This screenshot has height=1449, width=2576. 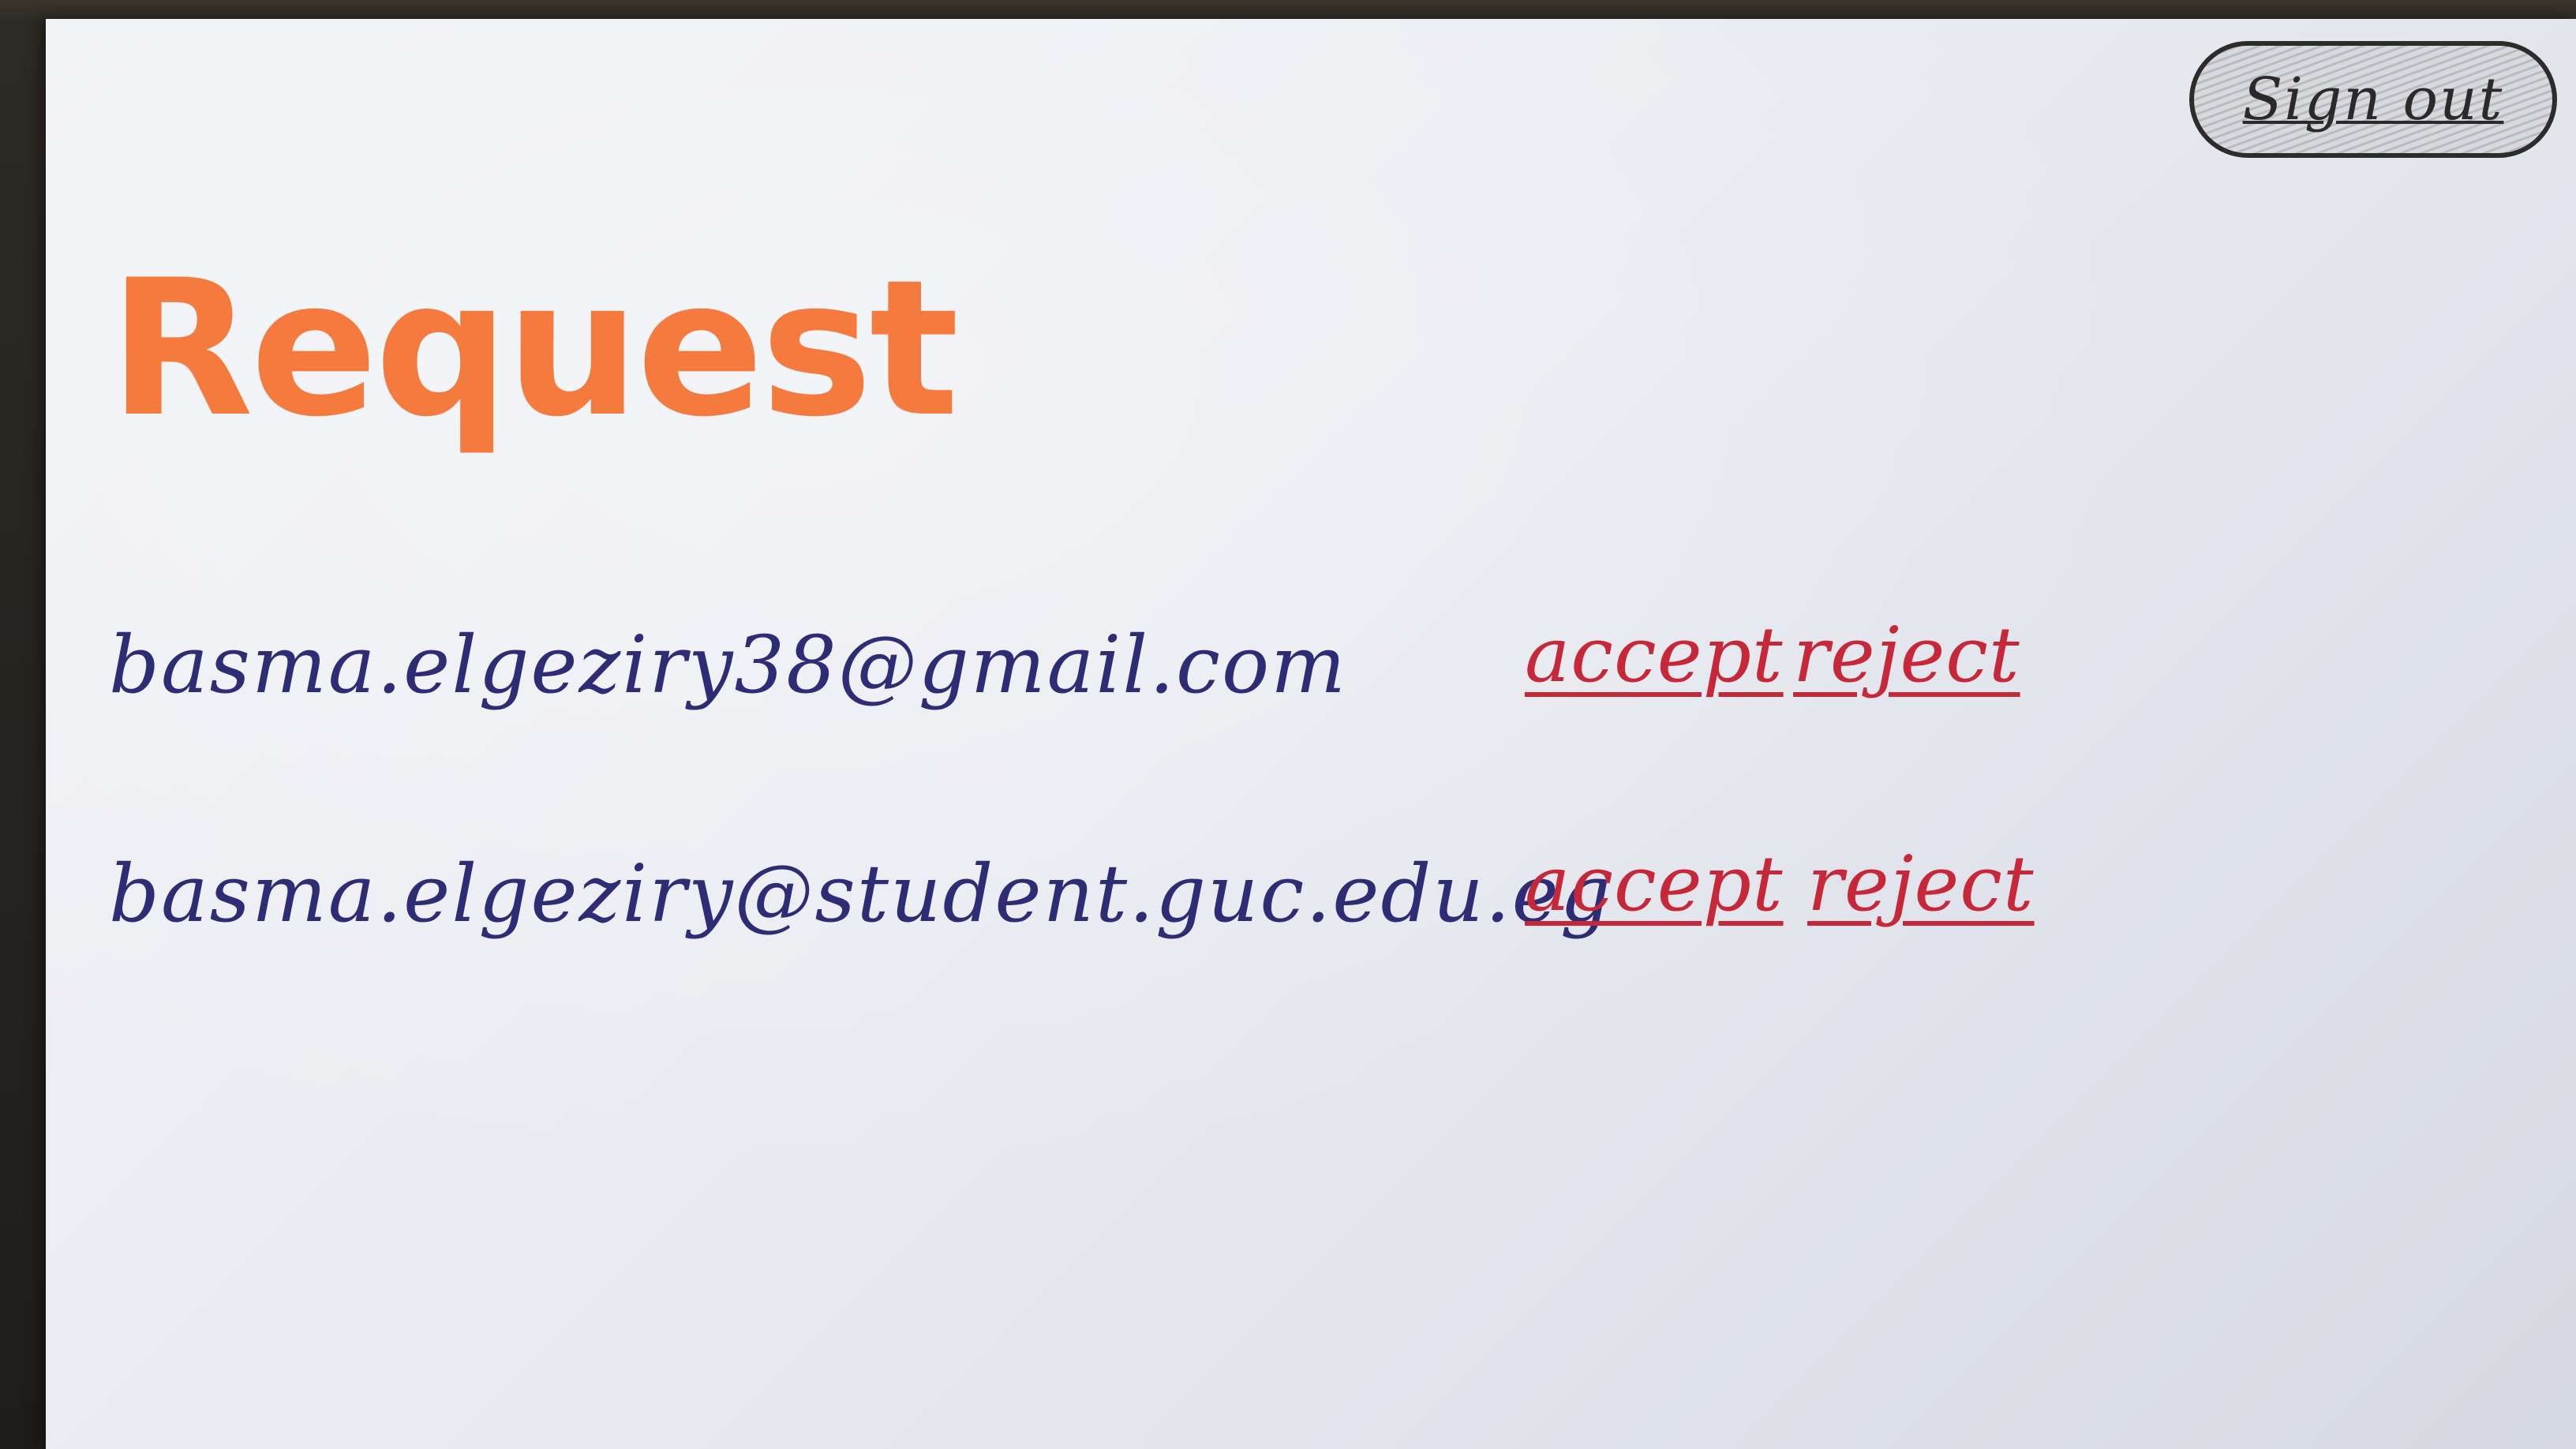 I want to click on page-title: Request, so click(x=534, y=349).